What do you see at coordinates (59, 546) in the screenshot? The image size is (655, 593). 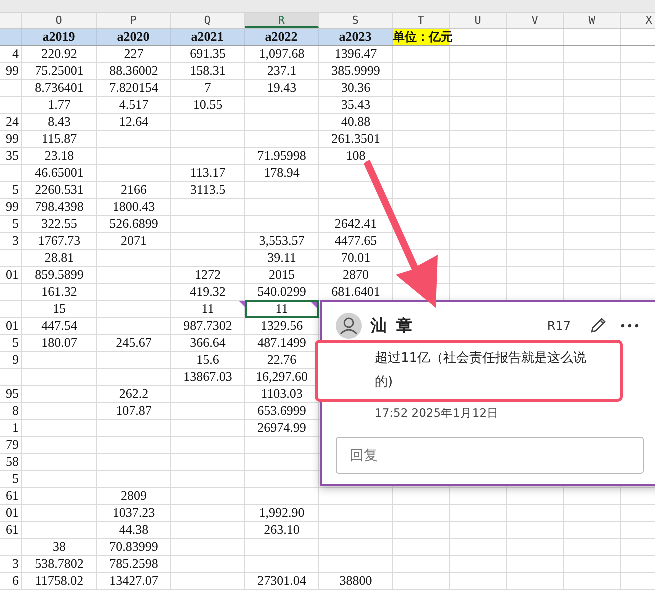 I see `table-cell: 38` at bounding box center [59, 546].